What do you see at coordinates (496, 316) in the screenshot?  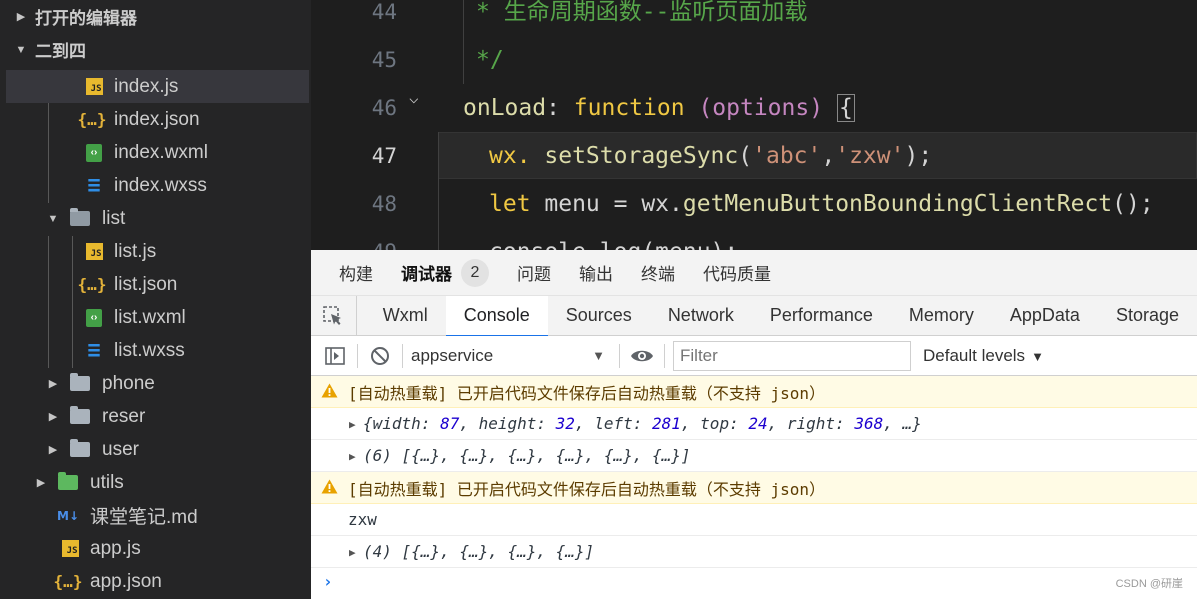 I see `devtab-console: Console` at bounding box center [496, 316].